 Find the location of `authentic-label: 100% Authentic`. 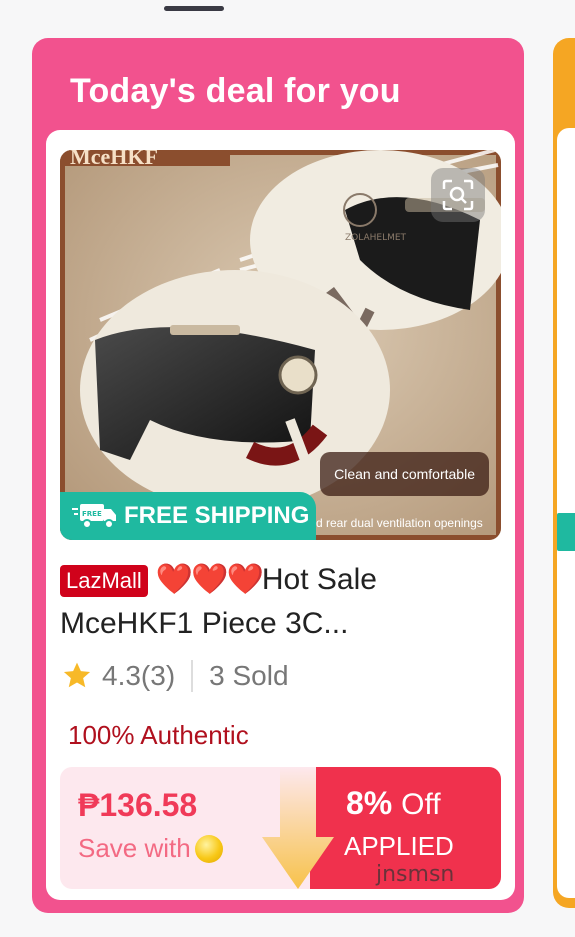

authentic-label: 100% Authentic is located at coordinates (158, 735).